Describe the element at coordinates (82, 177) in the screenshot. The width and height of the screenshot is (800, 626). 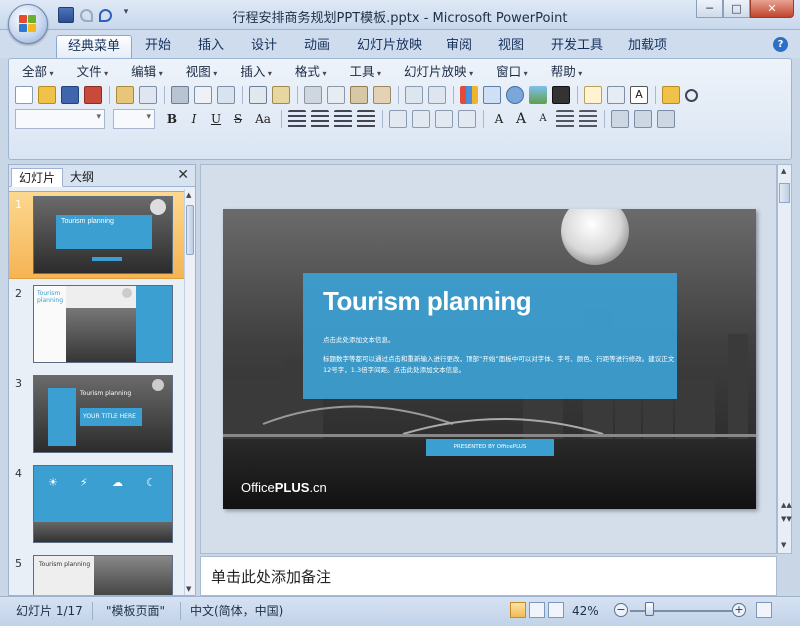
I see `tab-outline: 大纲` at that location.